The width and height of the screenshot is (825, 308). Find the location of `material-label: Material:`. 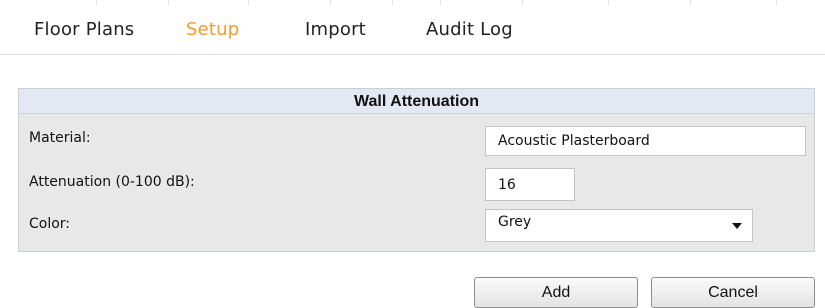

material-label: Material: is located at coordinates (60, 138).